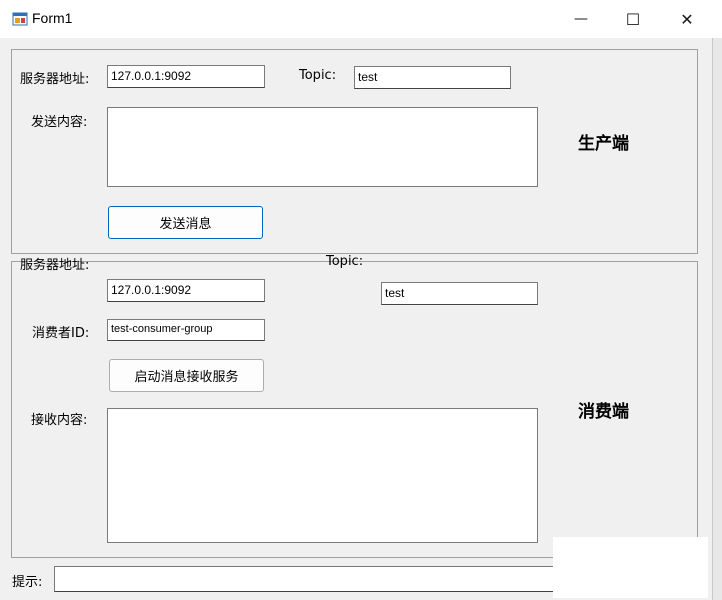 The width and height of the screenshot is (722, 600). I want to click on maximize-button: ☐, so click(633, 19).